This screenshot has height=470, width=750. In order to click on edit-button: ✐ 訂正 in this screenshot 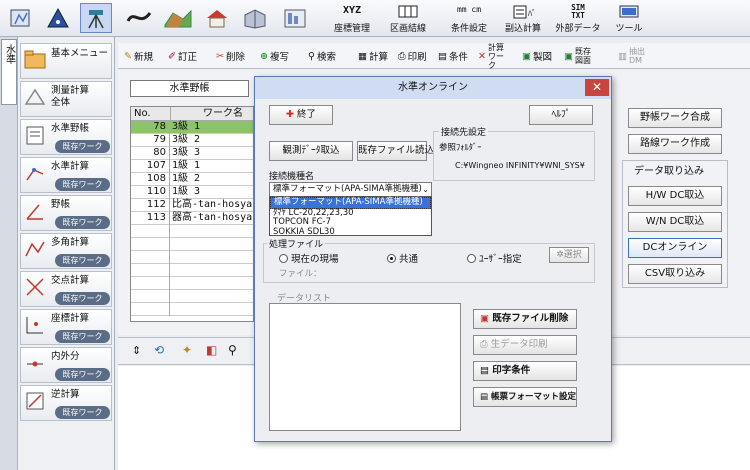, I will do `click(182, 56)`.